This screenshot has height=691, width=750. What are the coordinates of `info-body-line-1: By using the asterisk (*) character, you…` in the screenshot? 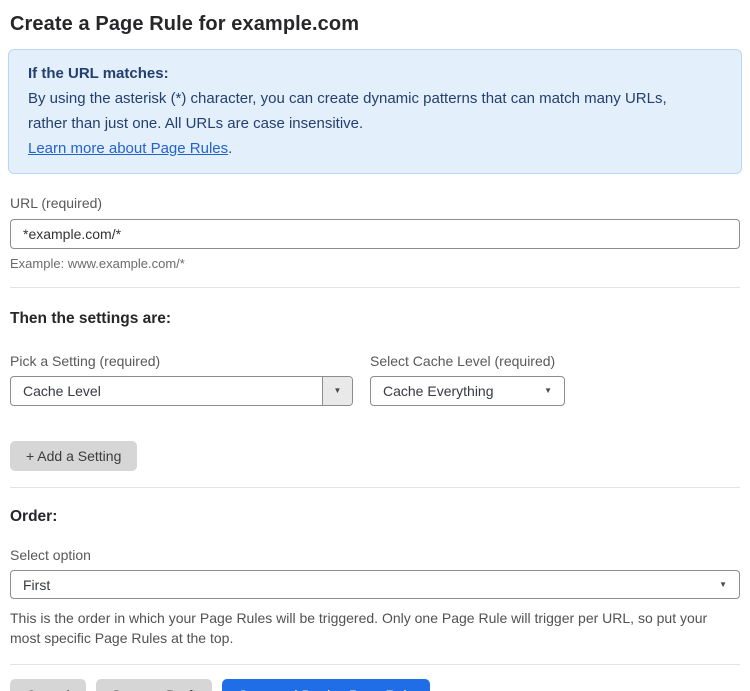 It's located at (347, 98).